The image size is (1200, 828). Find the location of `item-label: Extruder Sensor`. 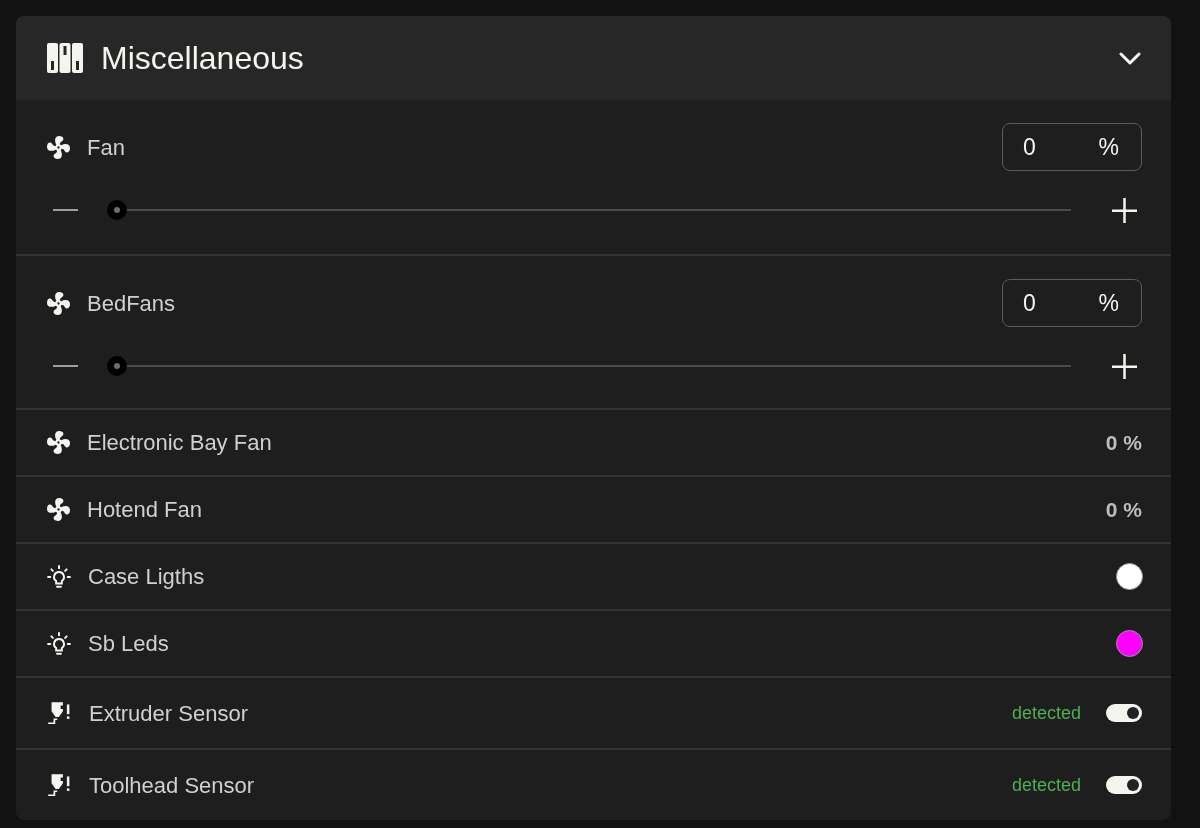

item-label: Extruder Sensor is located at coordinates (168, 713).